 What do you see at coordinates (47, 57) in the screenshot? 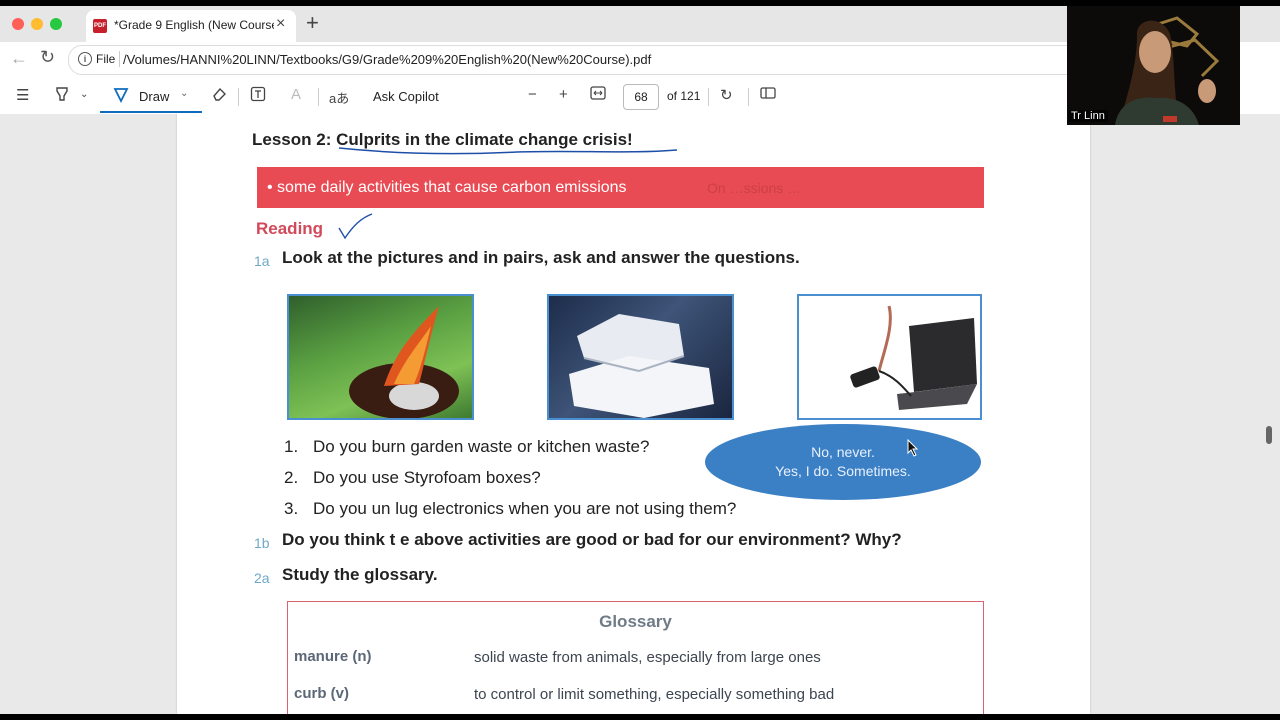
I see `reload-icon: ↻` at bounding box center [47, 57].